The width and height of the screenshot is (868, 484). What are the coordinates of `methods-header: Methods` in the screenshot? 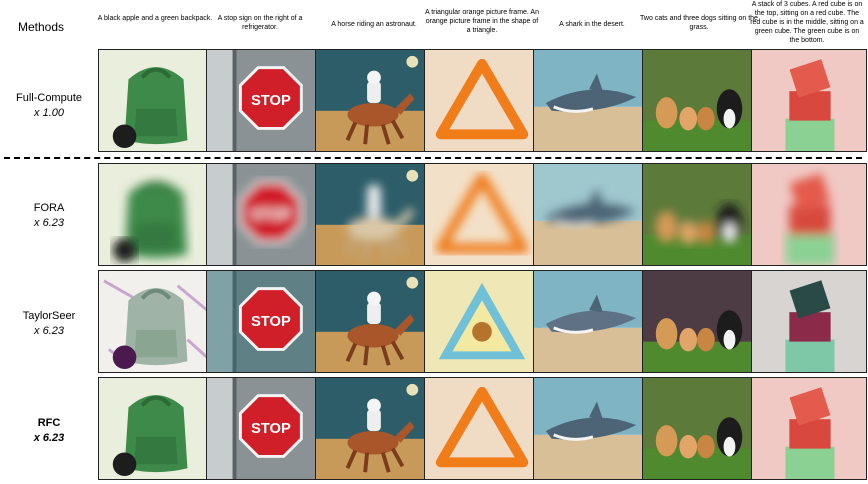 It's located at (41, 27).